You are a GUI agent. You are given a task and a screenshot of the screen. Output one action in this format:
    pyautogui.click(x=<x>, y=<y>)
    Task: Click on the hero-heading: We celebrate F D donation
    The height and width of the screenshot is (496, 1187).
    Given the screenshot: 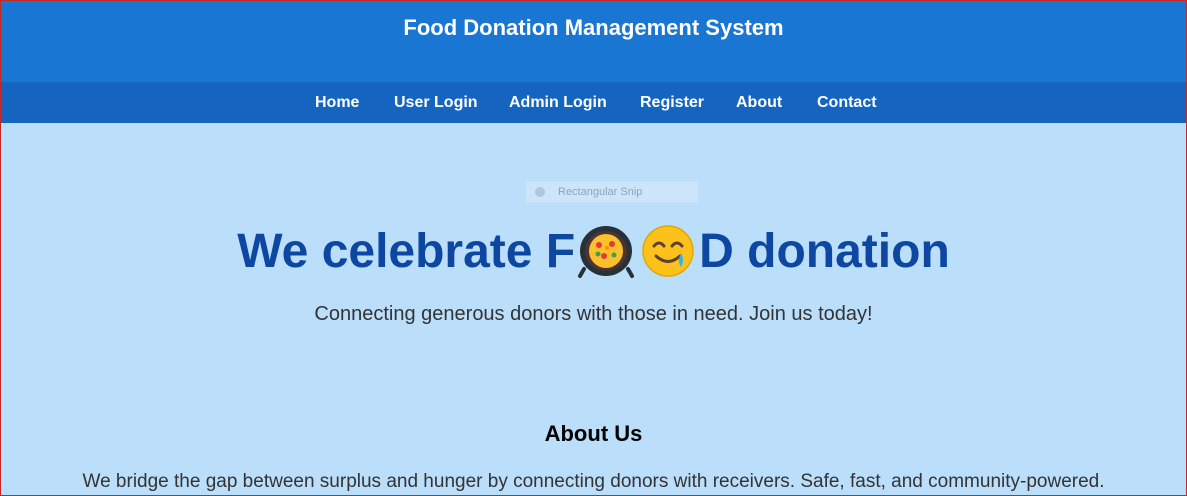 What is the action you would take?
    pyautogui.click(x=593, y=251)
    